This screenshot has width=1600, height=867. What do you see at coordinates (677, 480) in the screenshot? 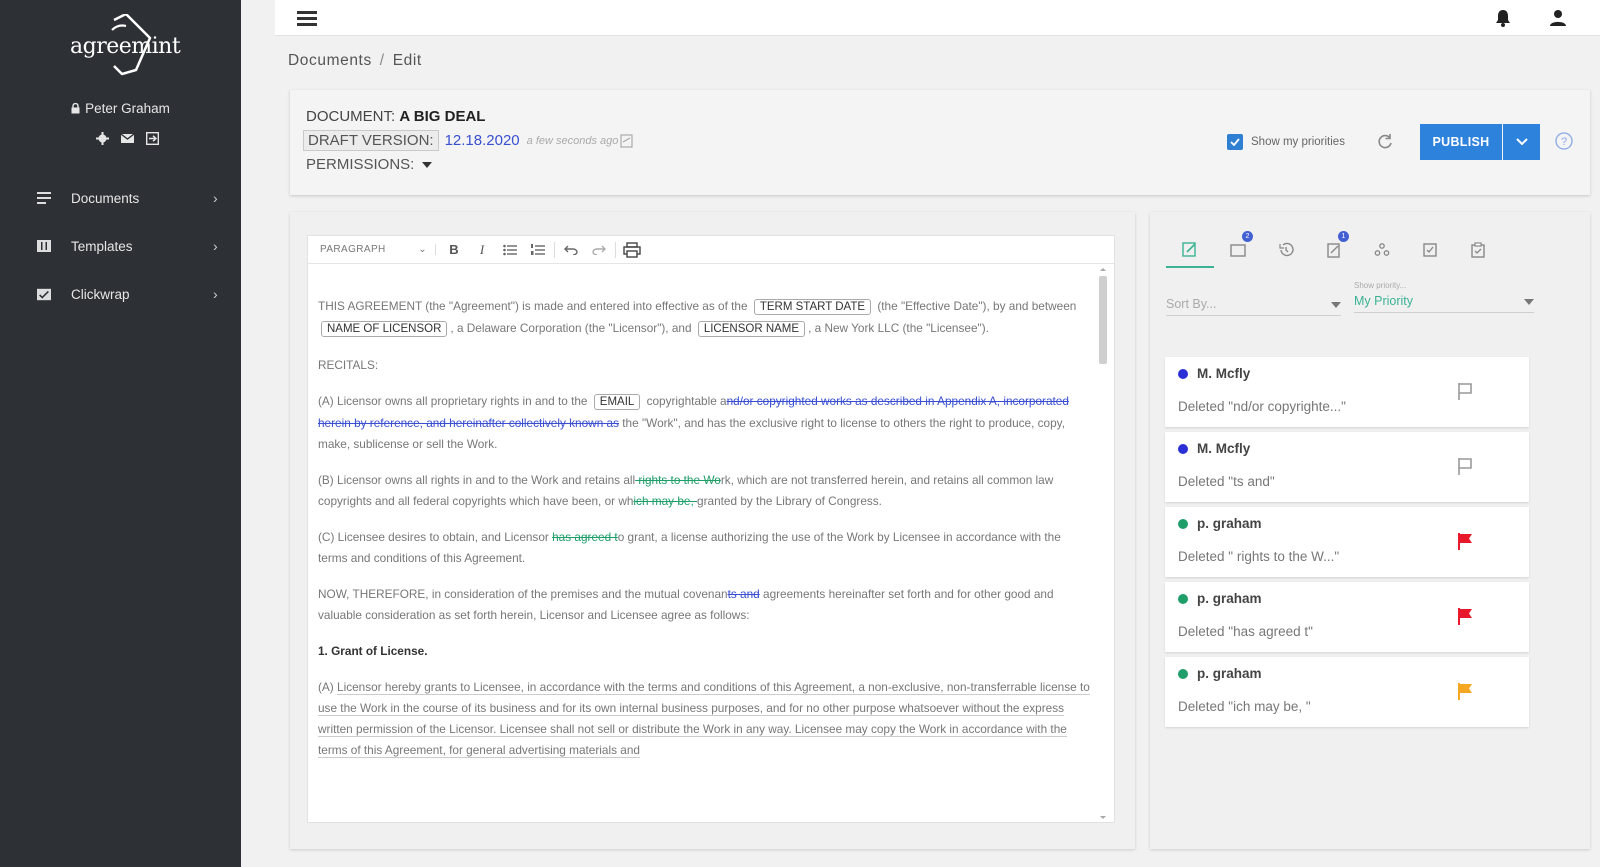
I see `tracked-deletion: rights to the Wo` at bounding box center [677, 480].